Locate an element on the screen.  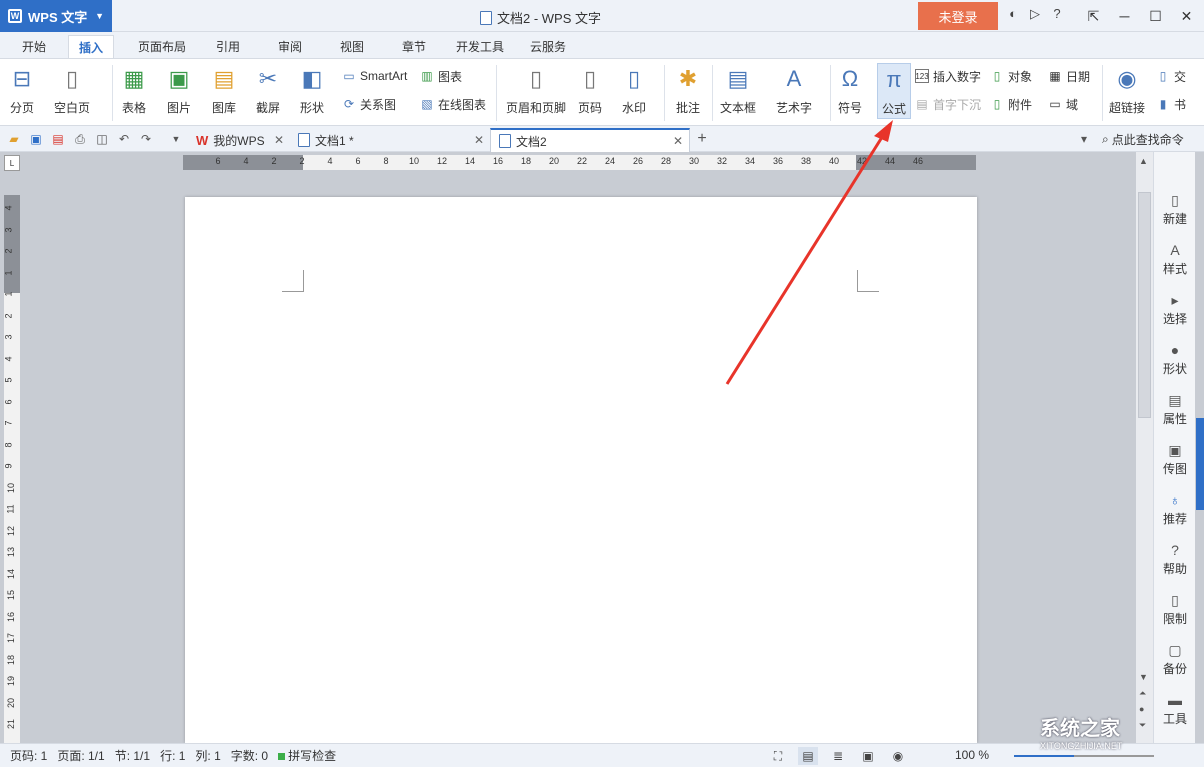
maximize-icon: ☐ is located at coordinates (1155, 16).